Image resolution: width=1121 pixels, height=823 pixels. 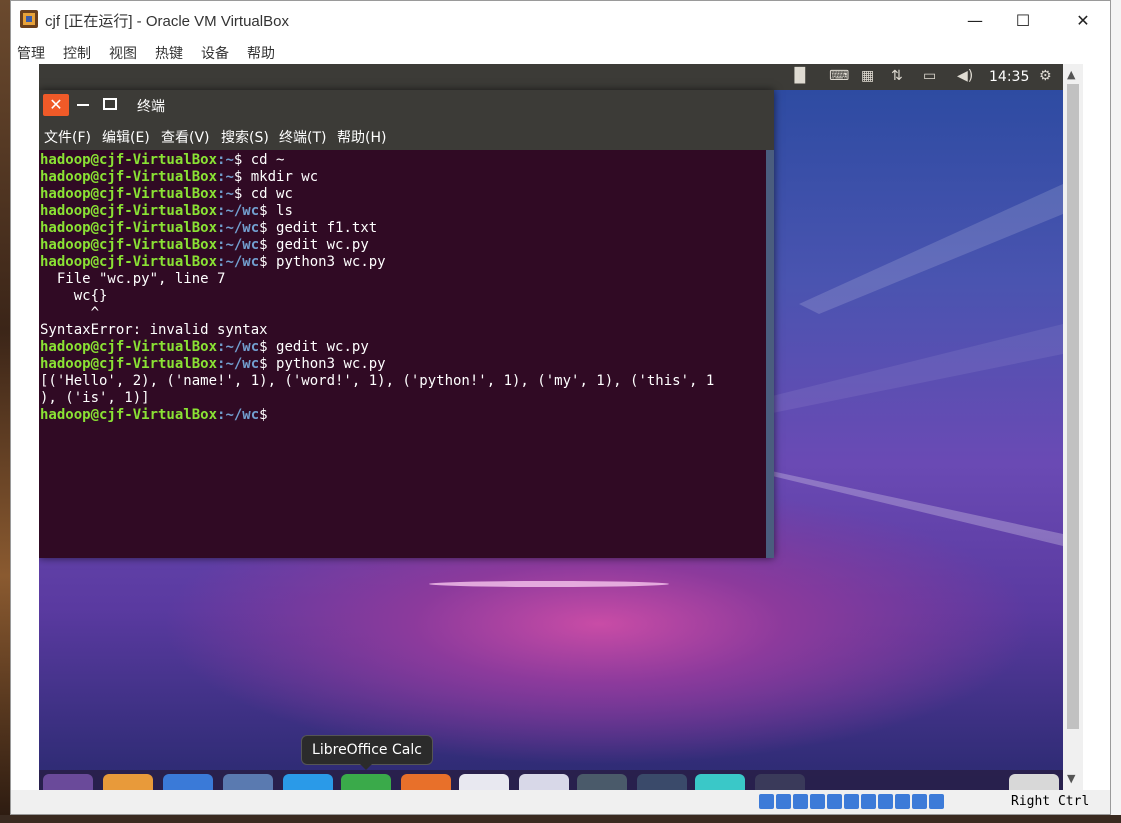 What do you see at coordinates (551, 77) in the screenshot?
I see `ubuntu-top-panel: ▐▌ ⌨ ▦ ⇅ ▭ ◀) 14:35 ⚙` at bounding box center [551, 77].